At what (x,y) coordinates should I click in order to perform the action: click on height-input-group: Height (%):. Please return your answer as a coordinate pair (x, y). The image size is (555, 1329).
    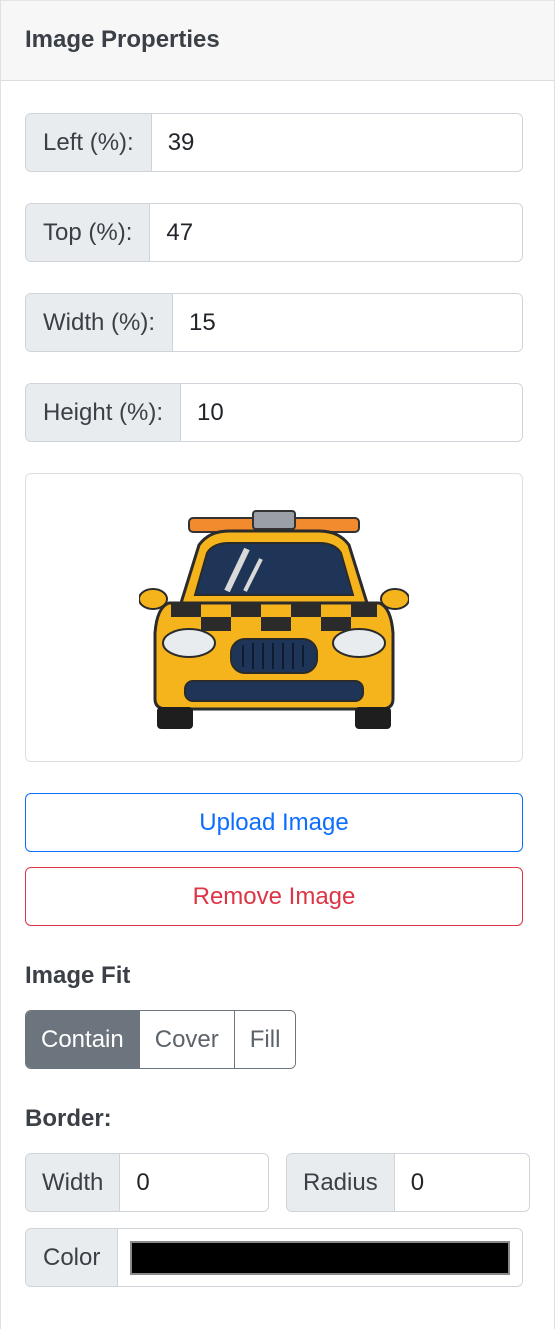
    Looking at the image, I should click on (274, 412).